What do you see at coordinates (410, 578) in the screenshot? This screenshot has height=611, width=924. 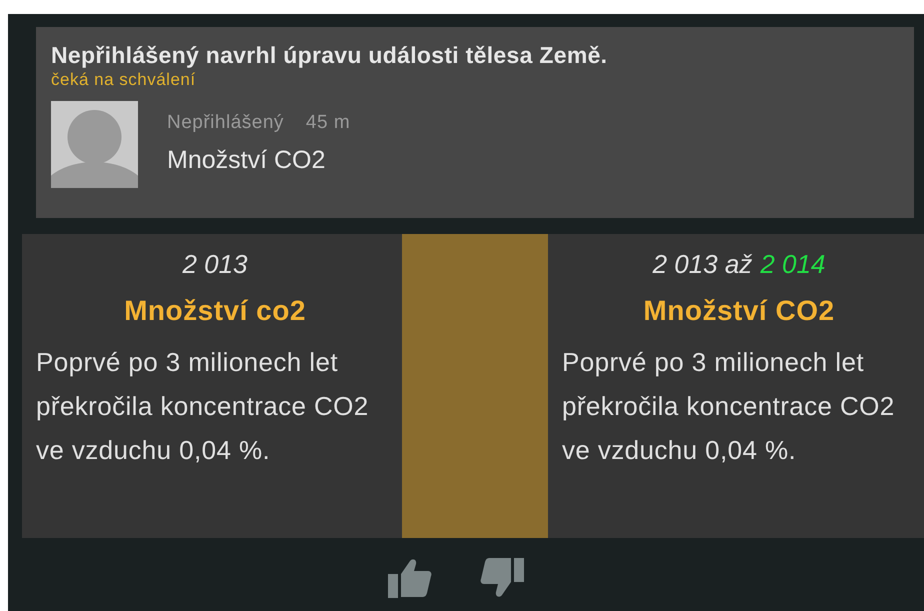 I see `thumbs-up-icon` at bounding box center [410, 578].